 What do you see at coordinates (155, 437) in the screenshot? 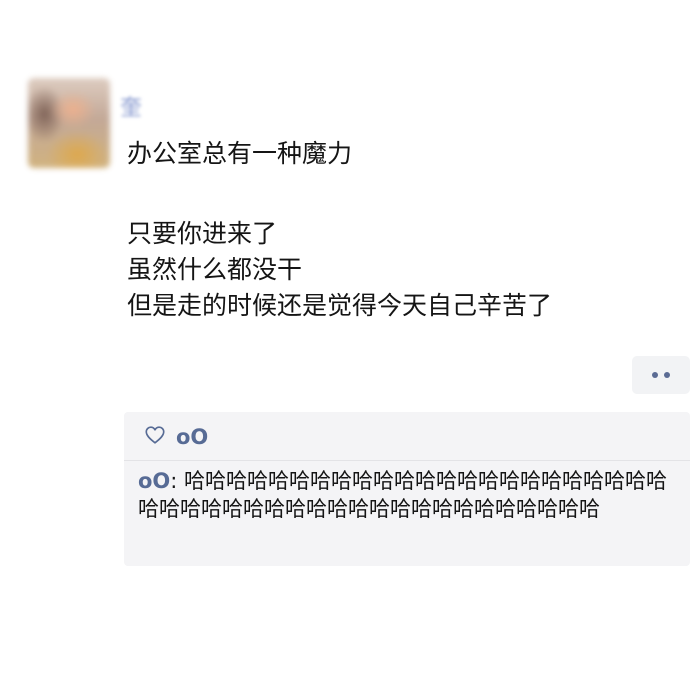
I see `heart-outline-icon` at bounding box center [155, 437].